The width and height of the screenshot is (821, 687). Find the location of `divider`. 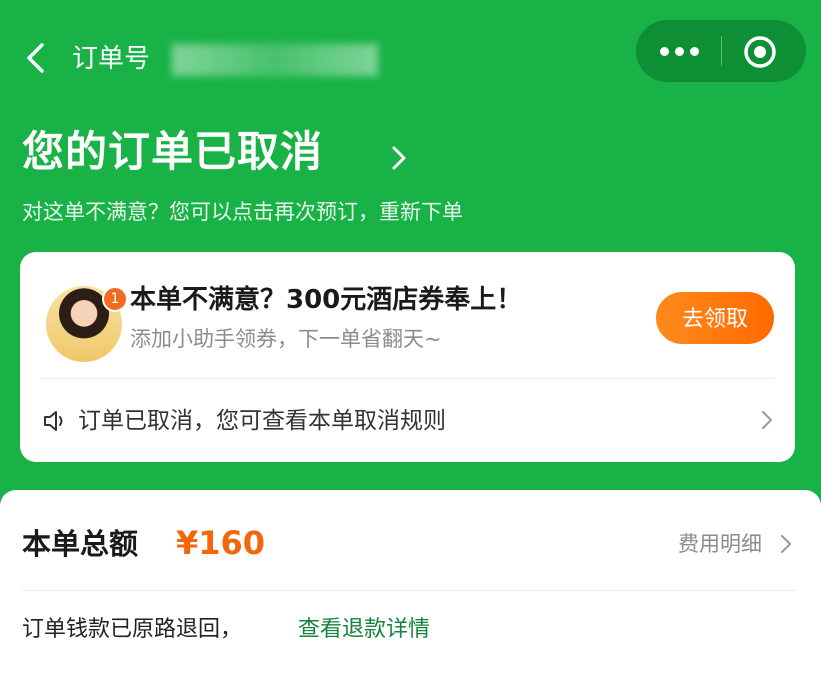

divider is located at coordinates (409, 590).